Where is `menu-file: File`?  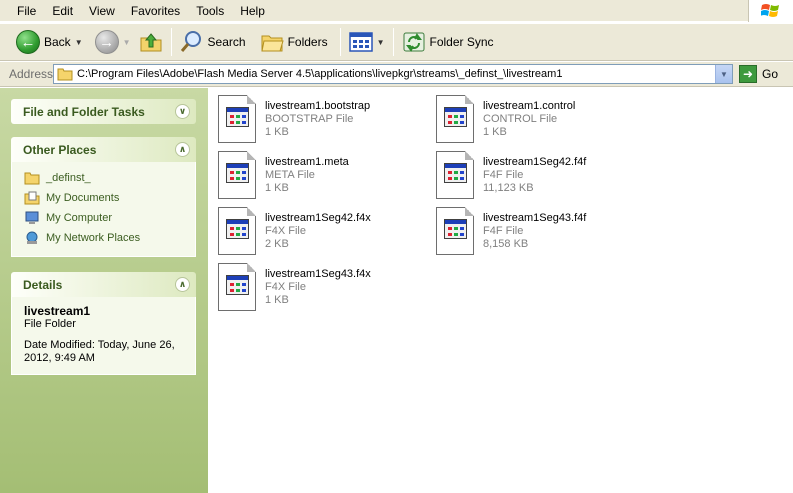
menu-file: File is located at coordinates (26, 11).